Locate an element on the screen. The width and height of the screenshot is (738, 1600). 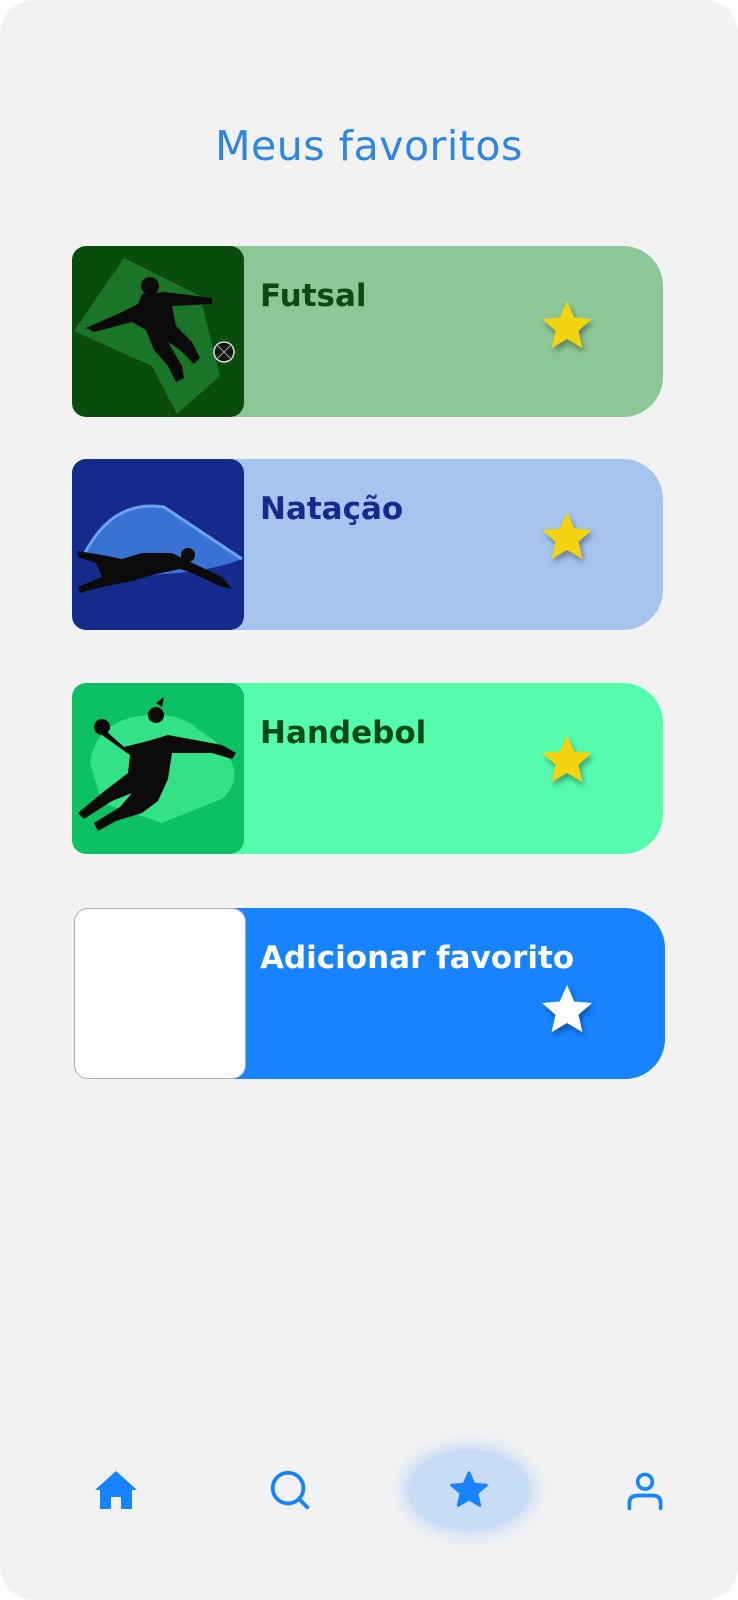
add-favorite-thumbnail is located at coordinates (160, 993).